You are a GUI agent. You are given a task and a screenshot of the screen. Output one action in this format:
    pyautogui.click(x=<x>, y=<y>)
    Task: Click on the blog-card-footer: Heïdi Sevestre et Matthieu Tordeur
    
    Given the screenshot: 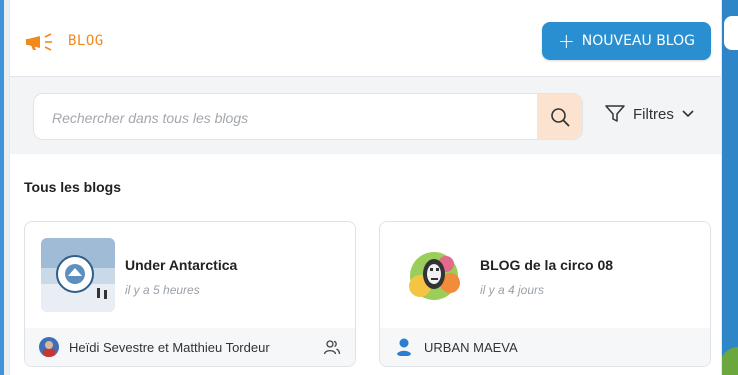 What is the action you would take?
    pyautogui.click(x=190, y=347)
    